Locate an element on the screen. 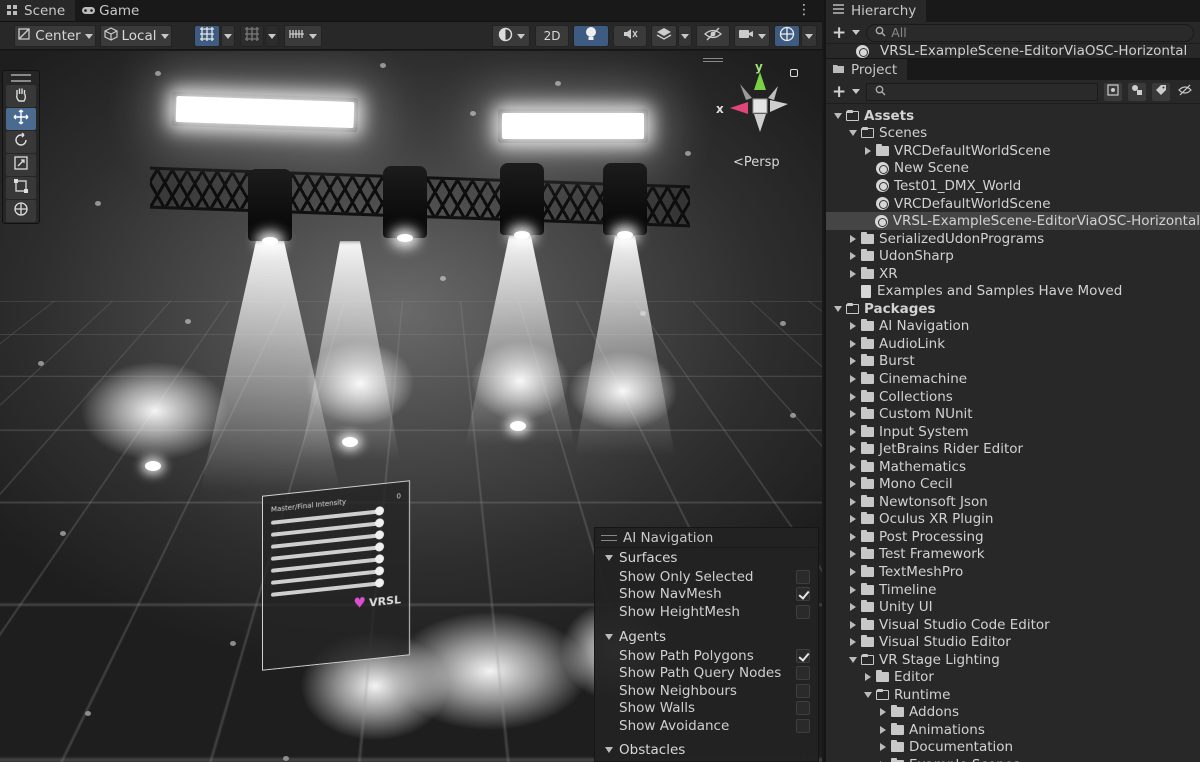 The image size is (1200, 762). project-tree-item: Packages is located at coordinates (1013, 309).